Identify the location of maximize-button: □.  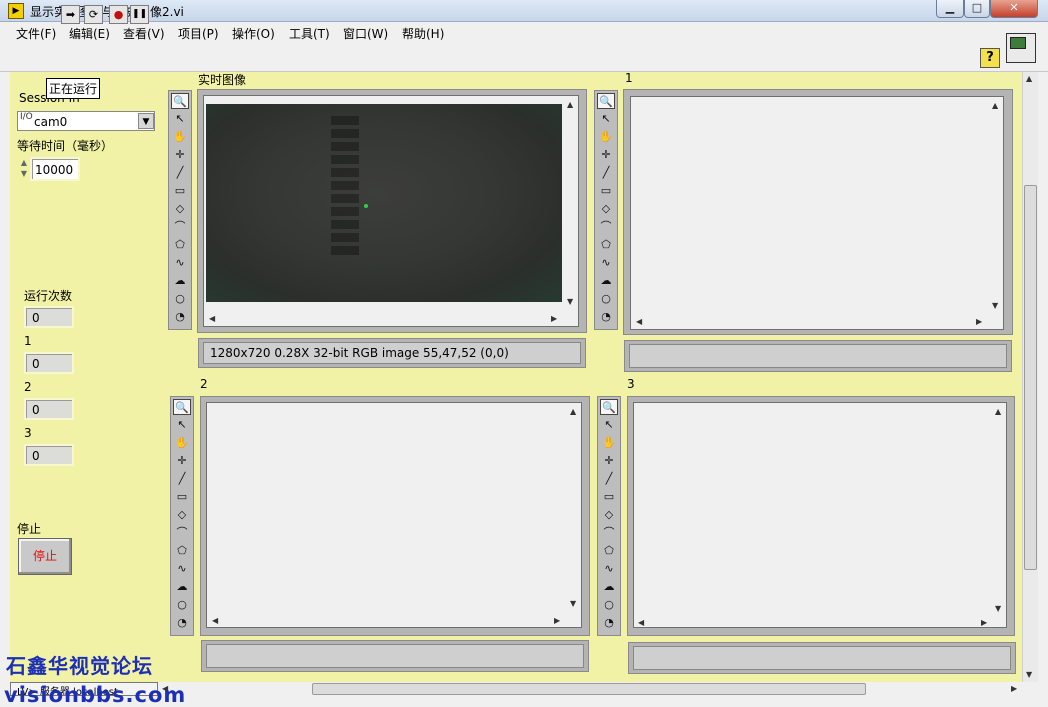
(977, 9).